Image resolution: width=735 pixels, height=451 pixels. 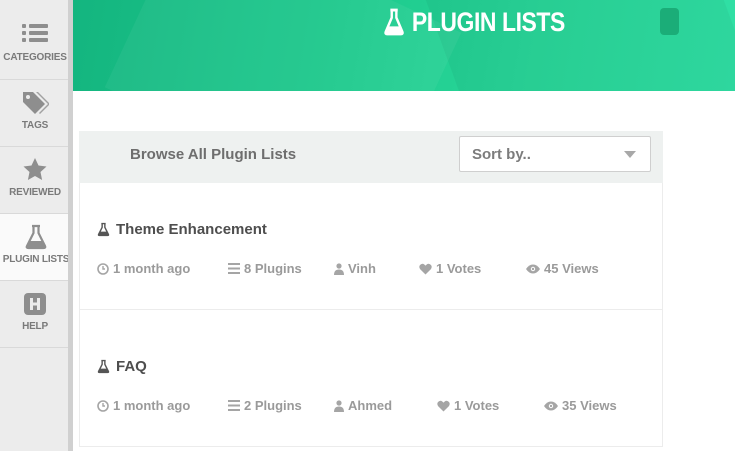 I want to click on browse-title: Browse All Plugin Lists, so click(x=213, y=154).